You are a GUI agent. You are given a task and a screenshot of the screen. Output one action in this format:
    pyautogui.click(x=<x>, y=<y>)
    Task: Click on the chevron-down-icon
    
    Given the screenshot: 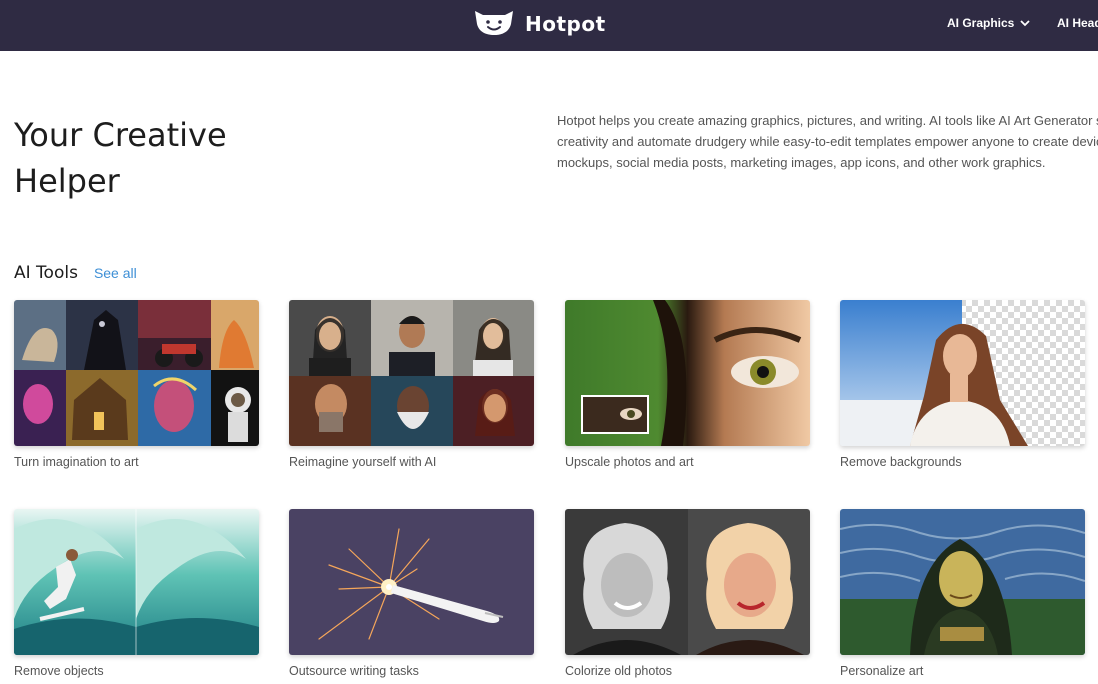 What is the action you would take?
    pyautogui.click(x=1025, y=23)
    